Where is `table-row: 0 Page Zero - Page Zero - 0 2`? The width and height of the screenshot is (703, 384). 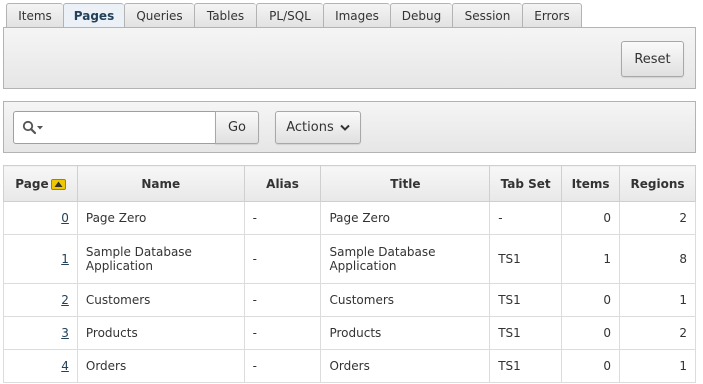 table-row: 0 Page Zero - Page Zero - 0 2 is located at coordinates (349, 218).